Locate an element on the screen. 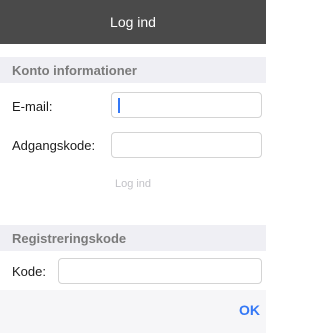  email-label: E-mail: is located at coordinates (32, 106).